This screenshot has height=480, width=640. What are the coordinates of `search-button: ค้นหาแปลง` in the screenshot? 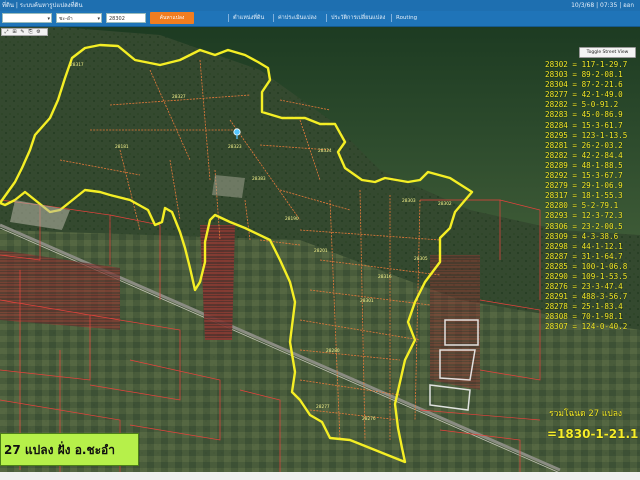 It's located at (172, 18).